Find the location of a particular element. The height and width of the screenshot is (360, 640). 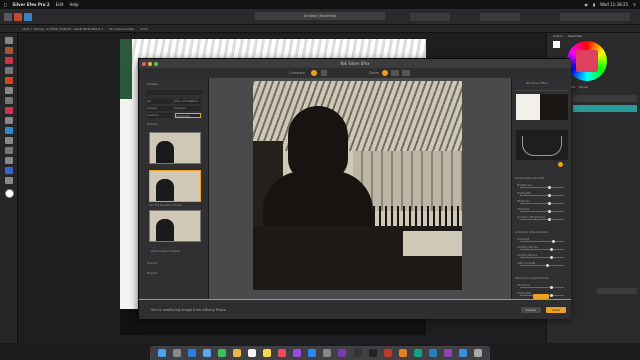

save-button: Save is located at coordinates (556, 310).